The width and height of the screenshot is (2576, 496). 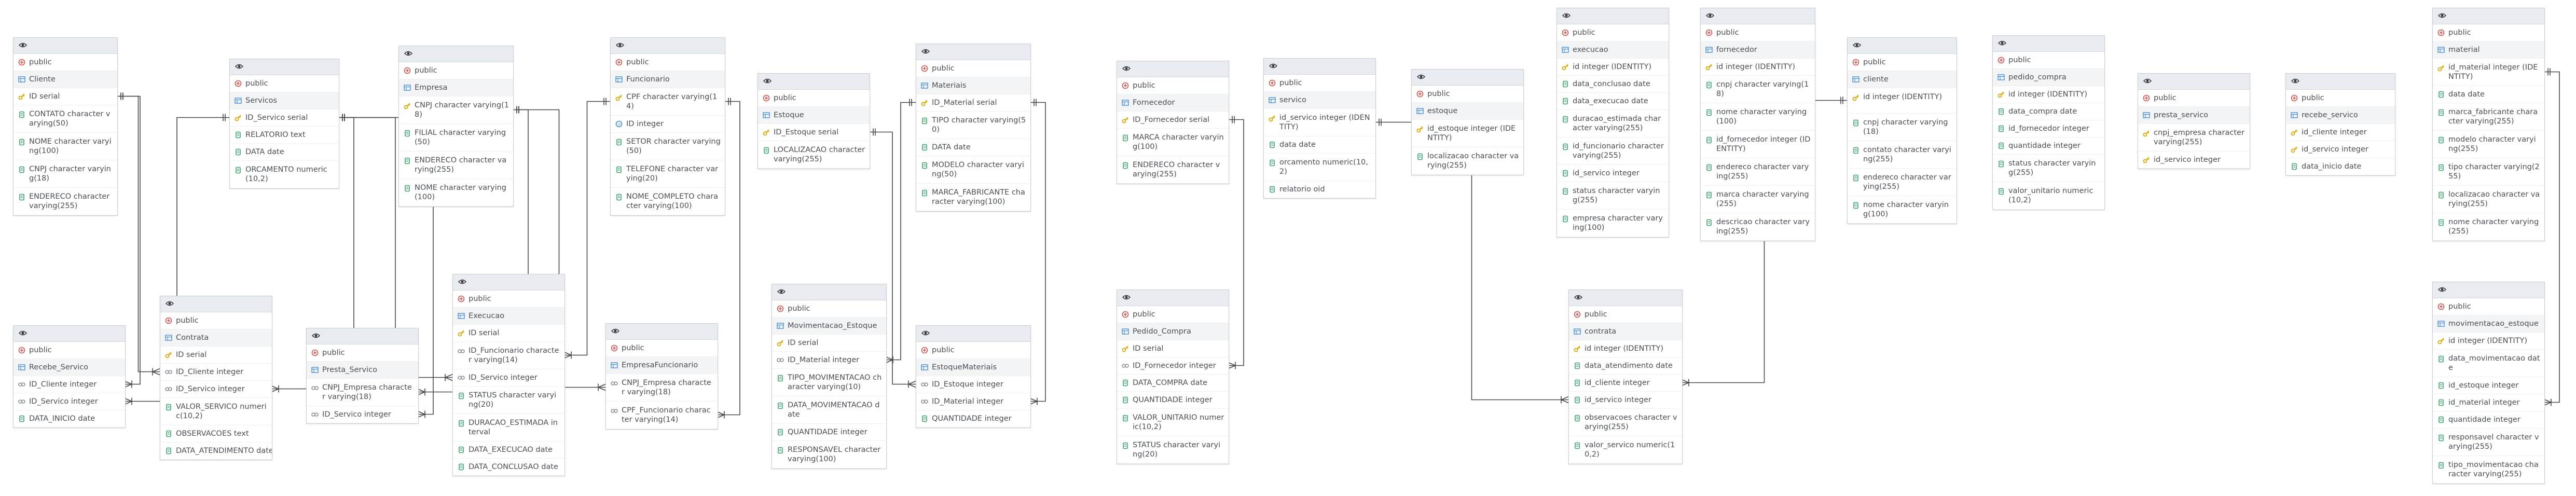 What do you see at coordinates (1319, 123) in the screenshot?
I see `column-row: id_servico integer (IDENTITY)` at bounding box center [1319, 123].